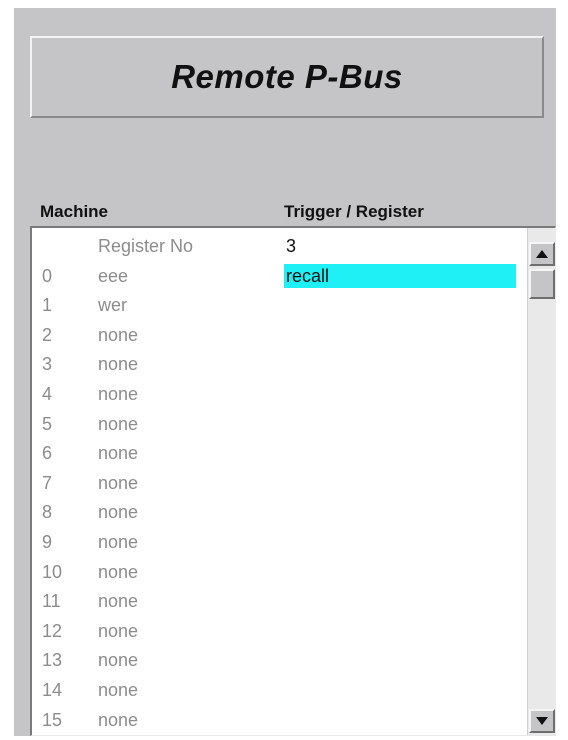 Image resolution: width=568 pixels, height=740 pixels. What do you see at coordinates (52, 689) in the screenshot?
I see `machine-number: 14` at bounding box center [52, 689].